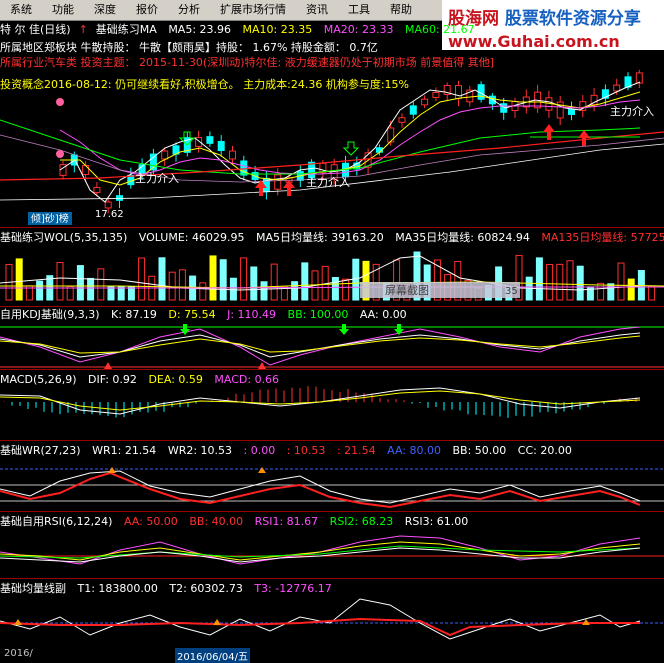 The image size is (664, 663). What do you see at coordinates (192, 314) in the screenshot?
I see `kdj-d: D: 75.54` at bounding box center [192, 314].